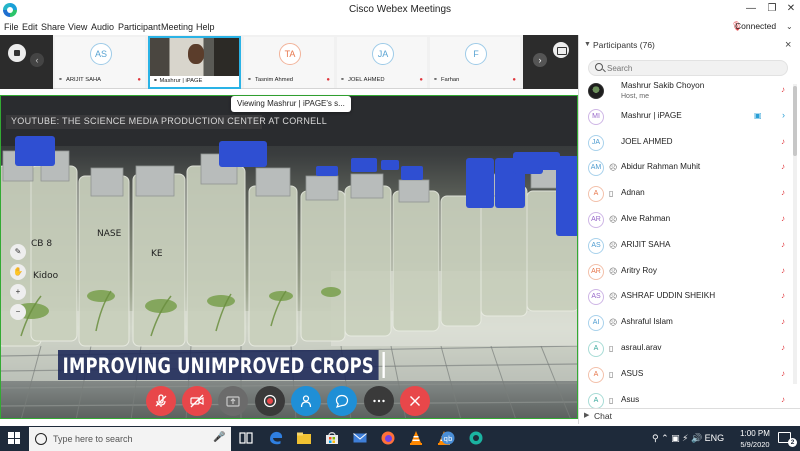 This screenshot has height=451, width=800. What do you see at coordinates (276, 438) in the screenshot?
I see `edge-icon` at bounding box center [276, 438].